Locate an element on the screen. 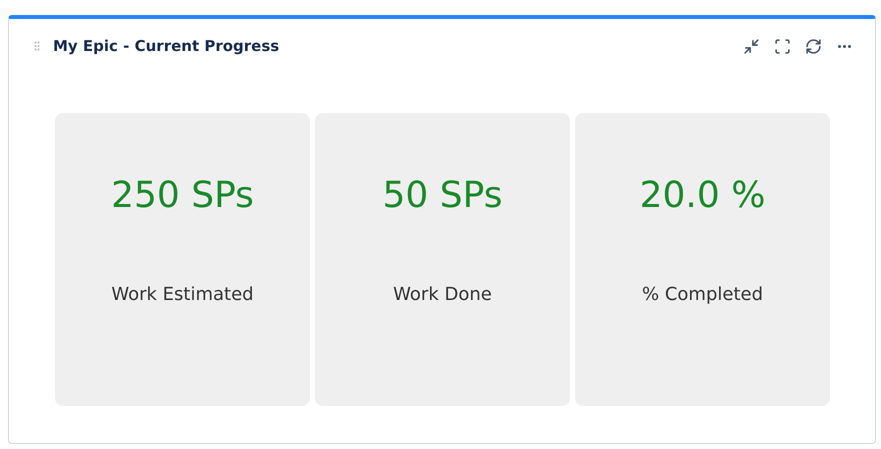  refresh-icon is located at coordinates (813, 46).